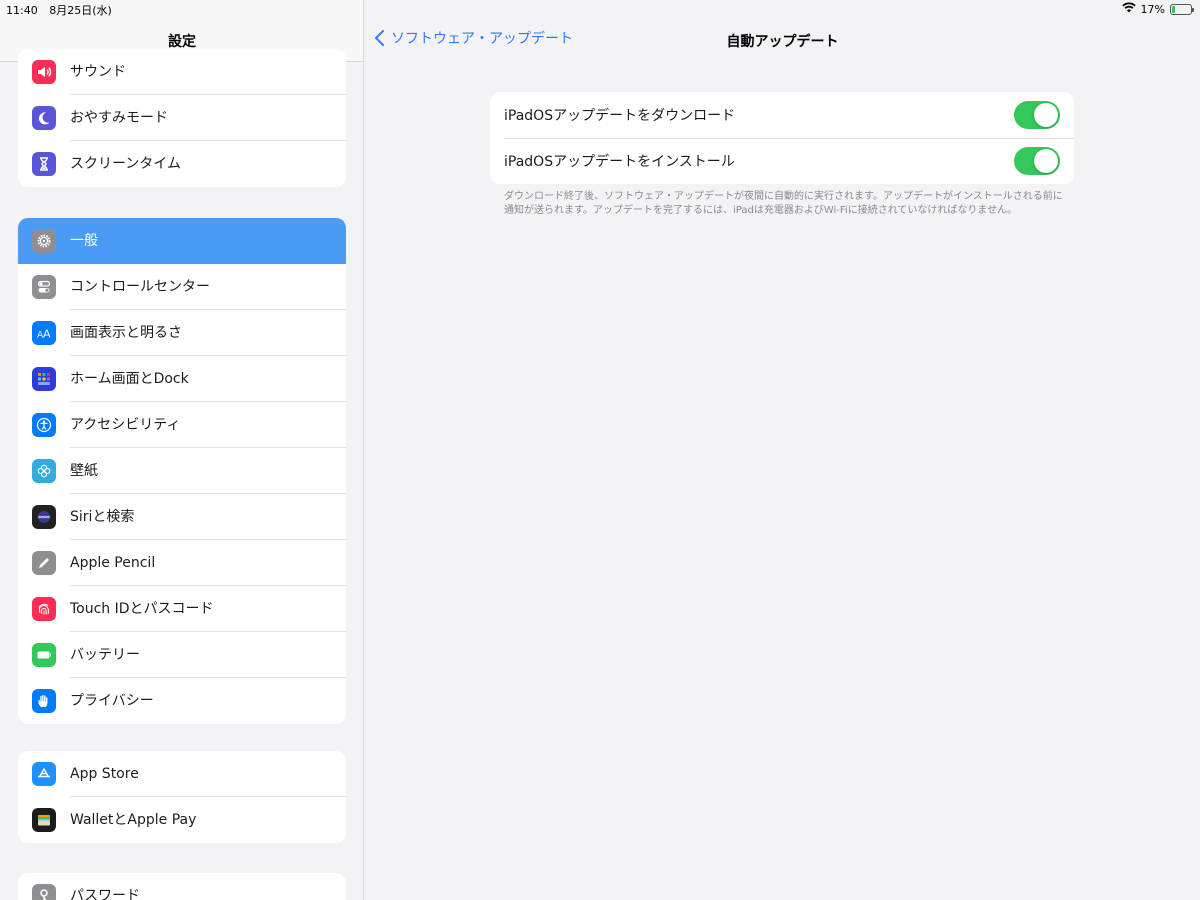 The height and width of the screenshot is (900, 1200). What do you see at coordinates (600, 9) in the screenshot?
I see `status-bar: 11:40 8月25日(水) 17%` at bounding box center [600, 9].